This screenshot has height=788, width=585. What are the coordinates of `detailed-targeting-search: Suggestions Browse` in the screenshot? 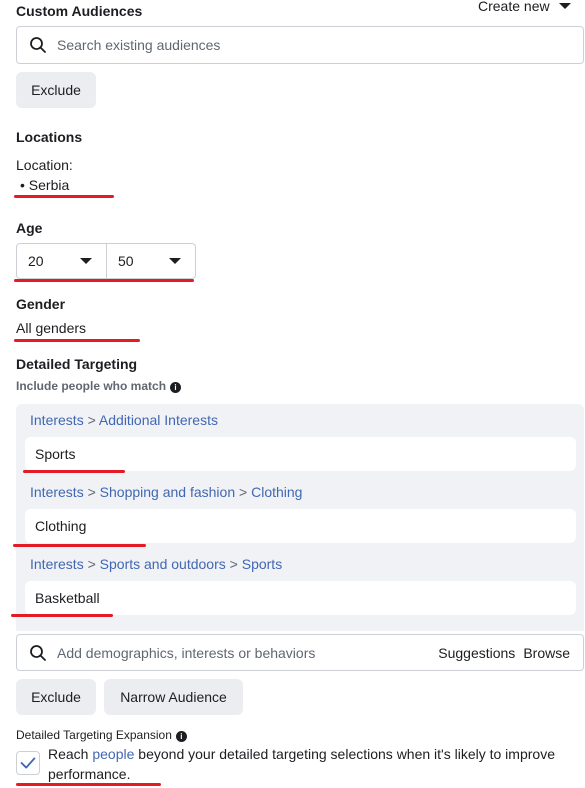 It's located at (300, 652).